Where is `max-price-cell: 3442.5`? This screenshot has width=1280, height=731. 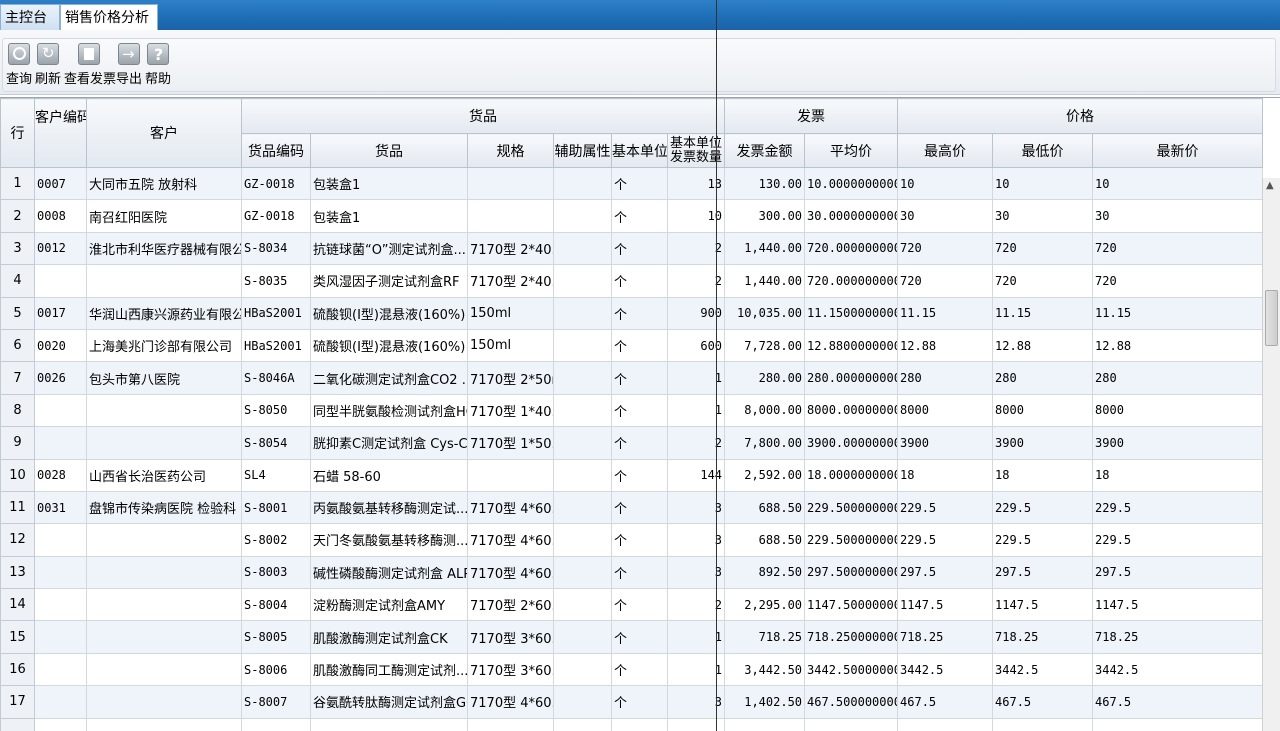
max-price-cell: 3442.5 is located at coordinates (945, 669).